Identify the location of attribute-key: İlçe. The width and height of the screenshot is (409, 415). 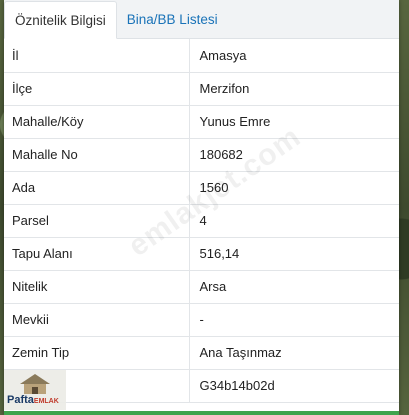
(97, 89).